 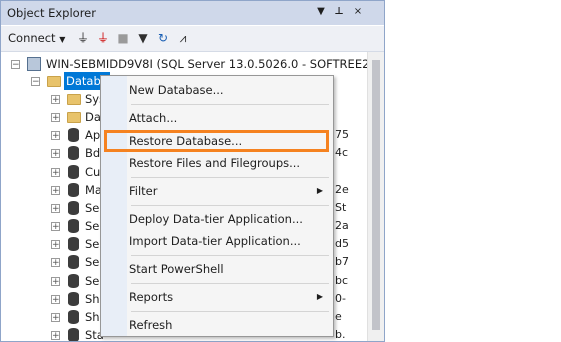 What do you see at coordinates (83, 38) in the screenshot?
I see `connect-icon: ⏚` at bounding box center [83, 38].